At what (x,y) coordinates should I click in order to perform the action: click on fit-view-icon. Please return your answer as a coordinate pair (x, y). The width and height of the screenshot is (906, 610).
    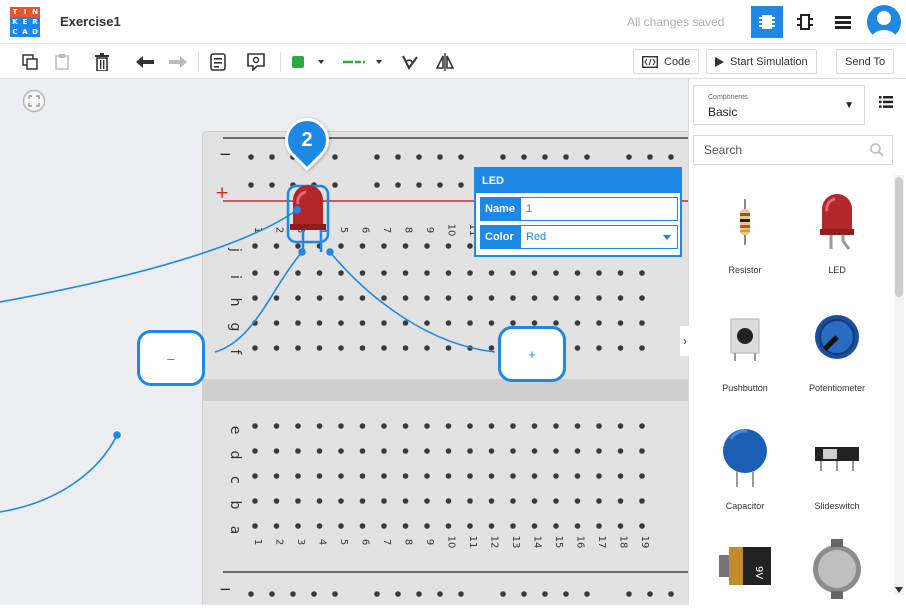
    Looking at the image, I should click on (34, 101).